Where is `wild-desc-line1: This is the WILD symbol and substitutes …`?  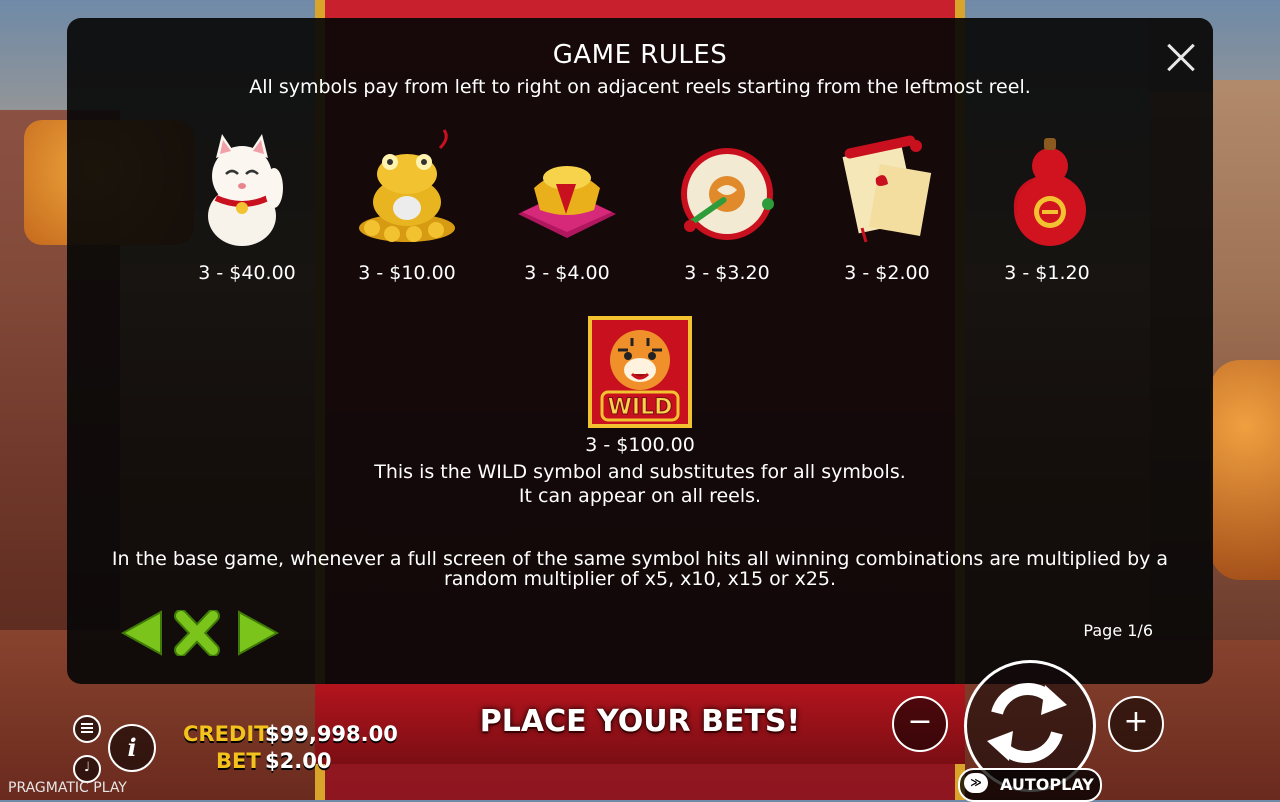
wild-desc-line1: This is the WILD symbol and substitutes … is located at coordinates (640, 472).